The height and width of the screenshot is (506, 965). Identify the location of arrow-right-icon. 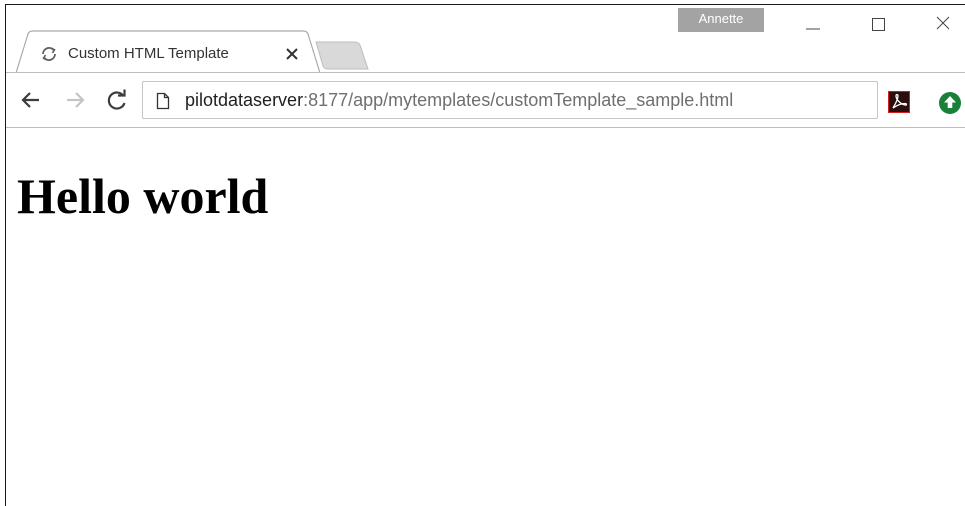
(76, 100).